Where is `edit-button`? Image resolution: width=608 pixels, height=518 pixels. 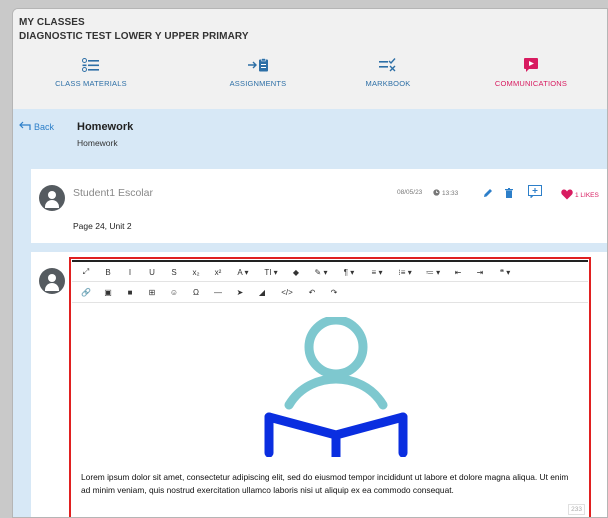 edit-button is located at coordinates (488, 194).